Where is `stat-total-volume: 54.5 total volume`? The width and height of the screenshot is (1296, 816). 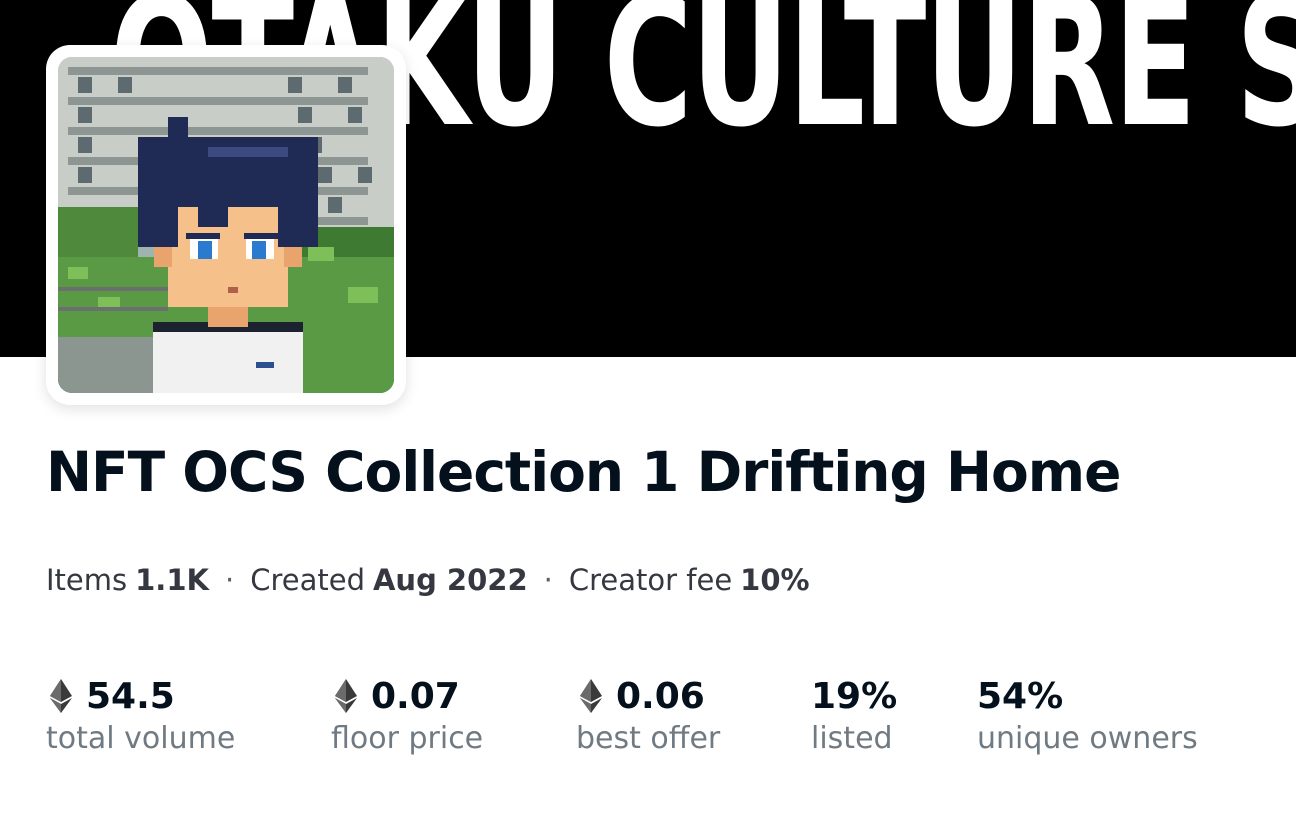
stat-total-volume: 54.5 total volume is located at coordinates (141, 715).